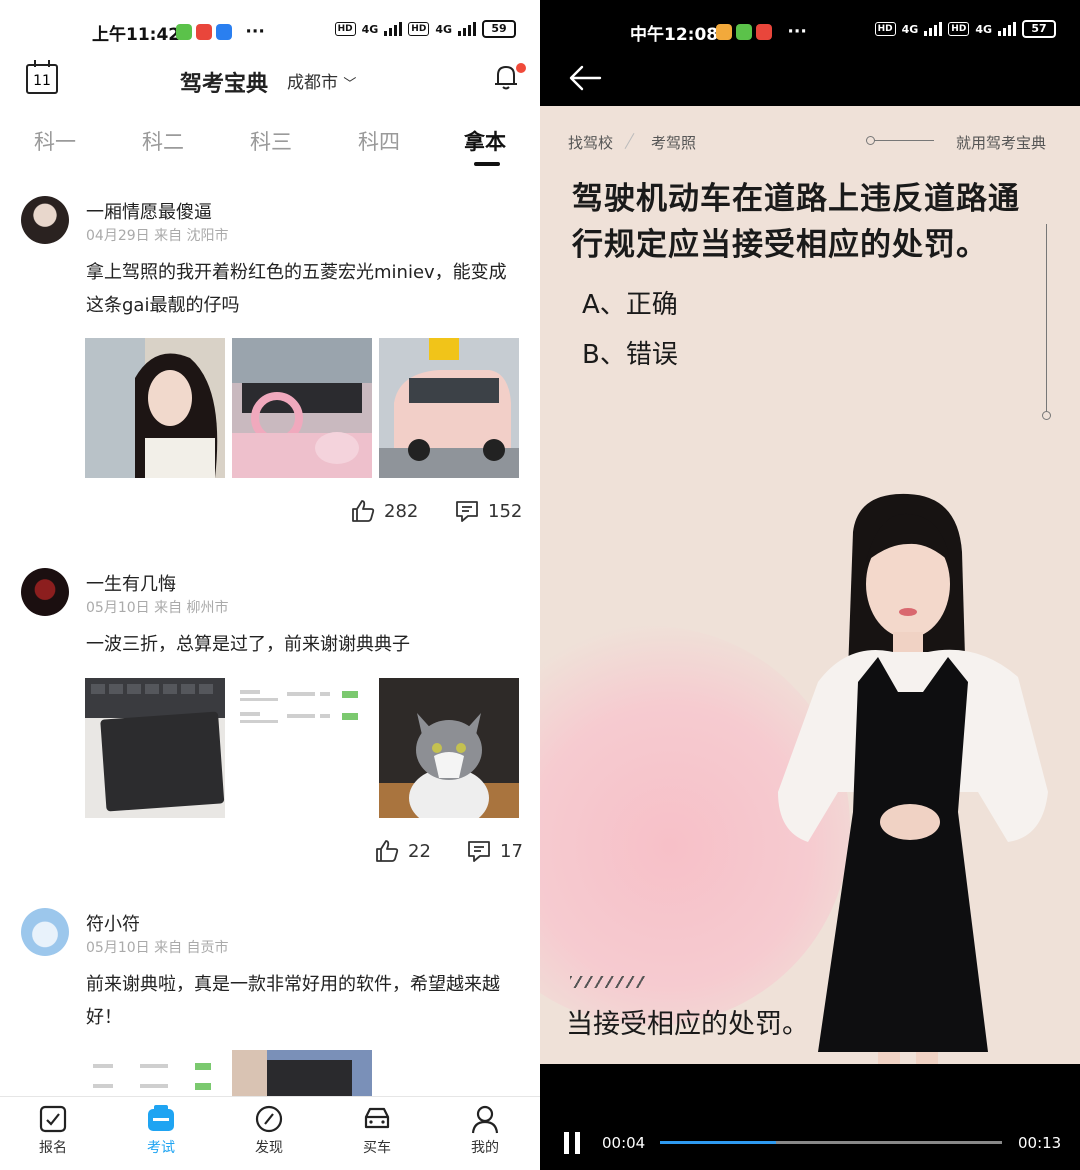 This screenshot has height=1170, width=1080. Describe the element at coordinates (831, 1142) in the screenshot. I see `progress-track` at that location.